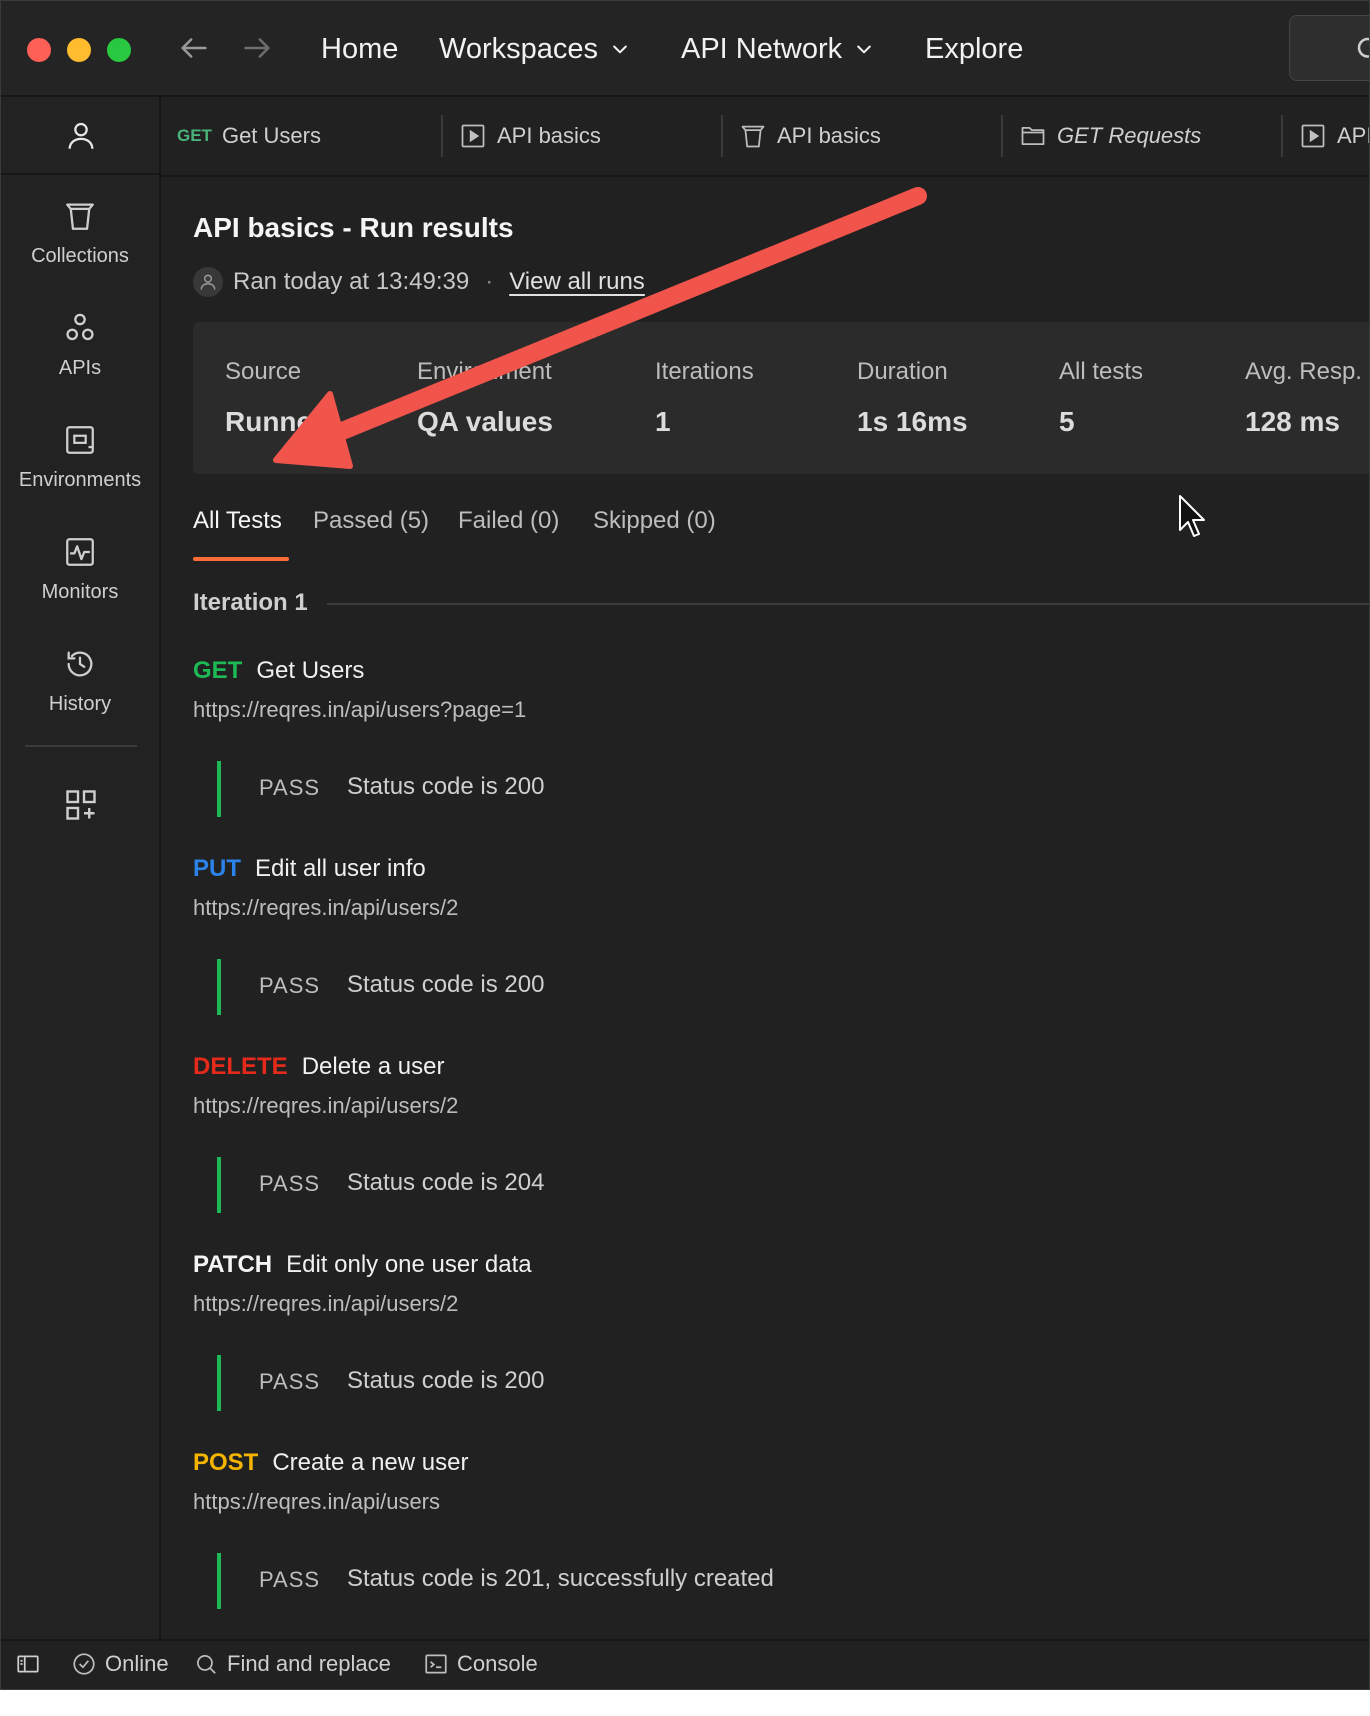  What do you see at coordinates (80, 368) in the screenshot?
I see `sidebar-item-label: APIs` at bounding box center [80, 368].